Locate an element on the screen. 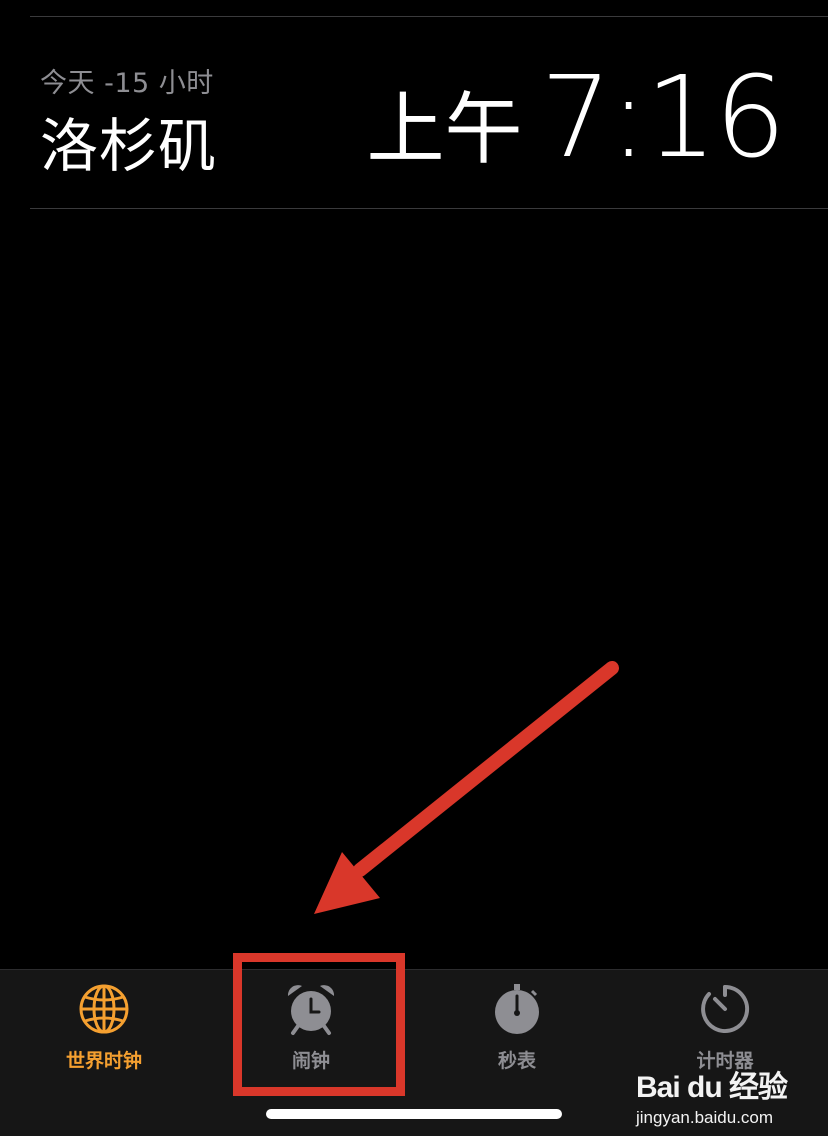 The height and width of the screenshot is (1136, 828). tab-stopwatch: 秒表 is located at coordinates (517, 1027).